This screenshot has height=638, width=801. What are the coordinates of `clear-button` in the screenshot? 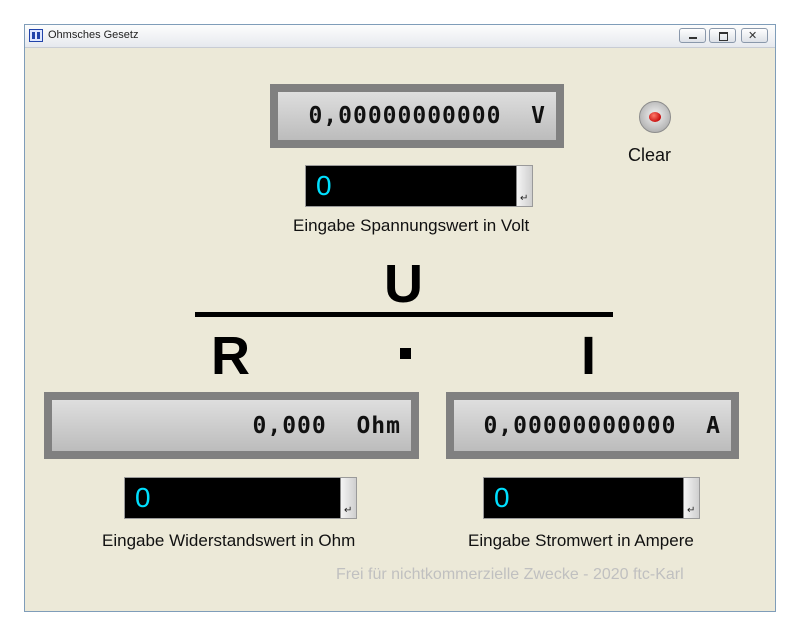 It's located at (655, 117).